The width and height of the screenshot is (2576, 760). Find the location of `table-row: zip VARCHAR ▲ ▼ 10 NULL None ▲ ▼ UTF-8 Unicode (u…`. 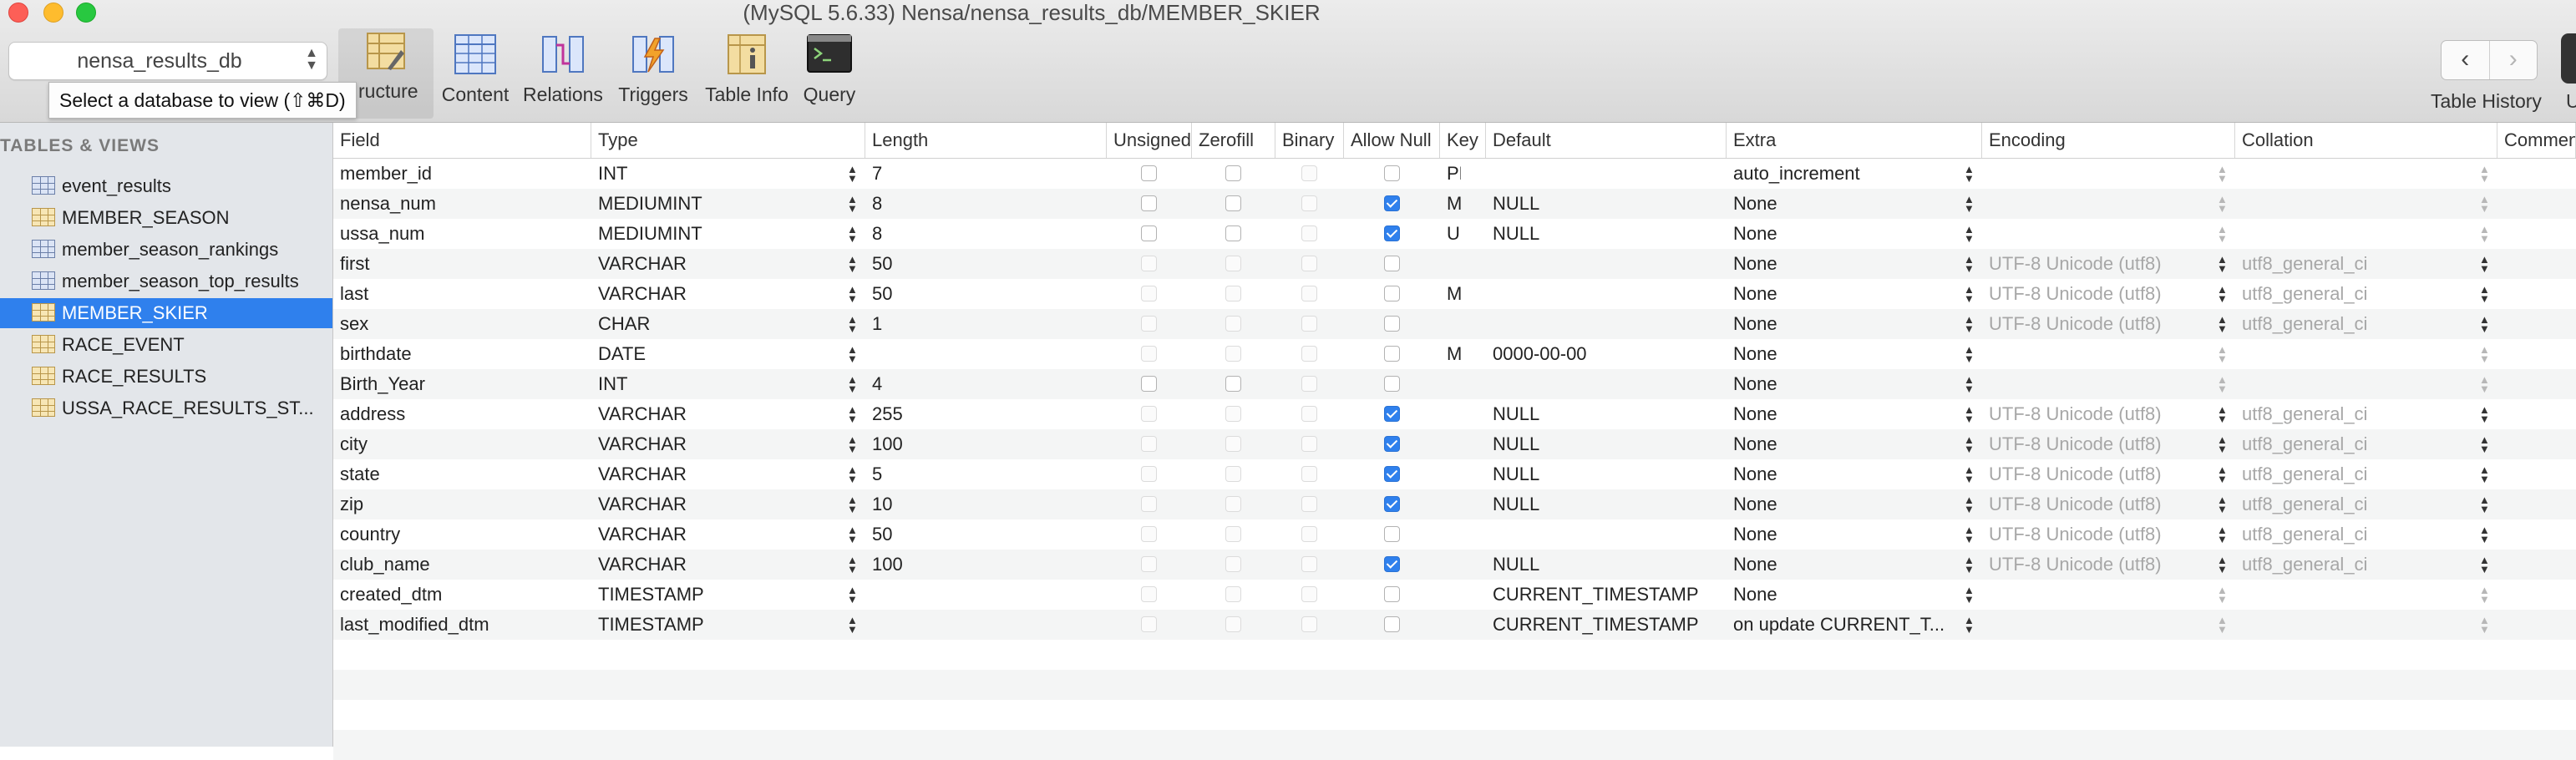

table-row: zip VARCHAR ▲ ▼ 10 NULL None ▲ ▼ UTF-8 Unicode (u… is located at coordinates (1454, 504).